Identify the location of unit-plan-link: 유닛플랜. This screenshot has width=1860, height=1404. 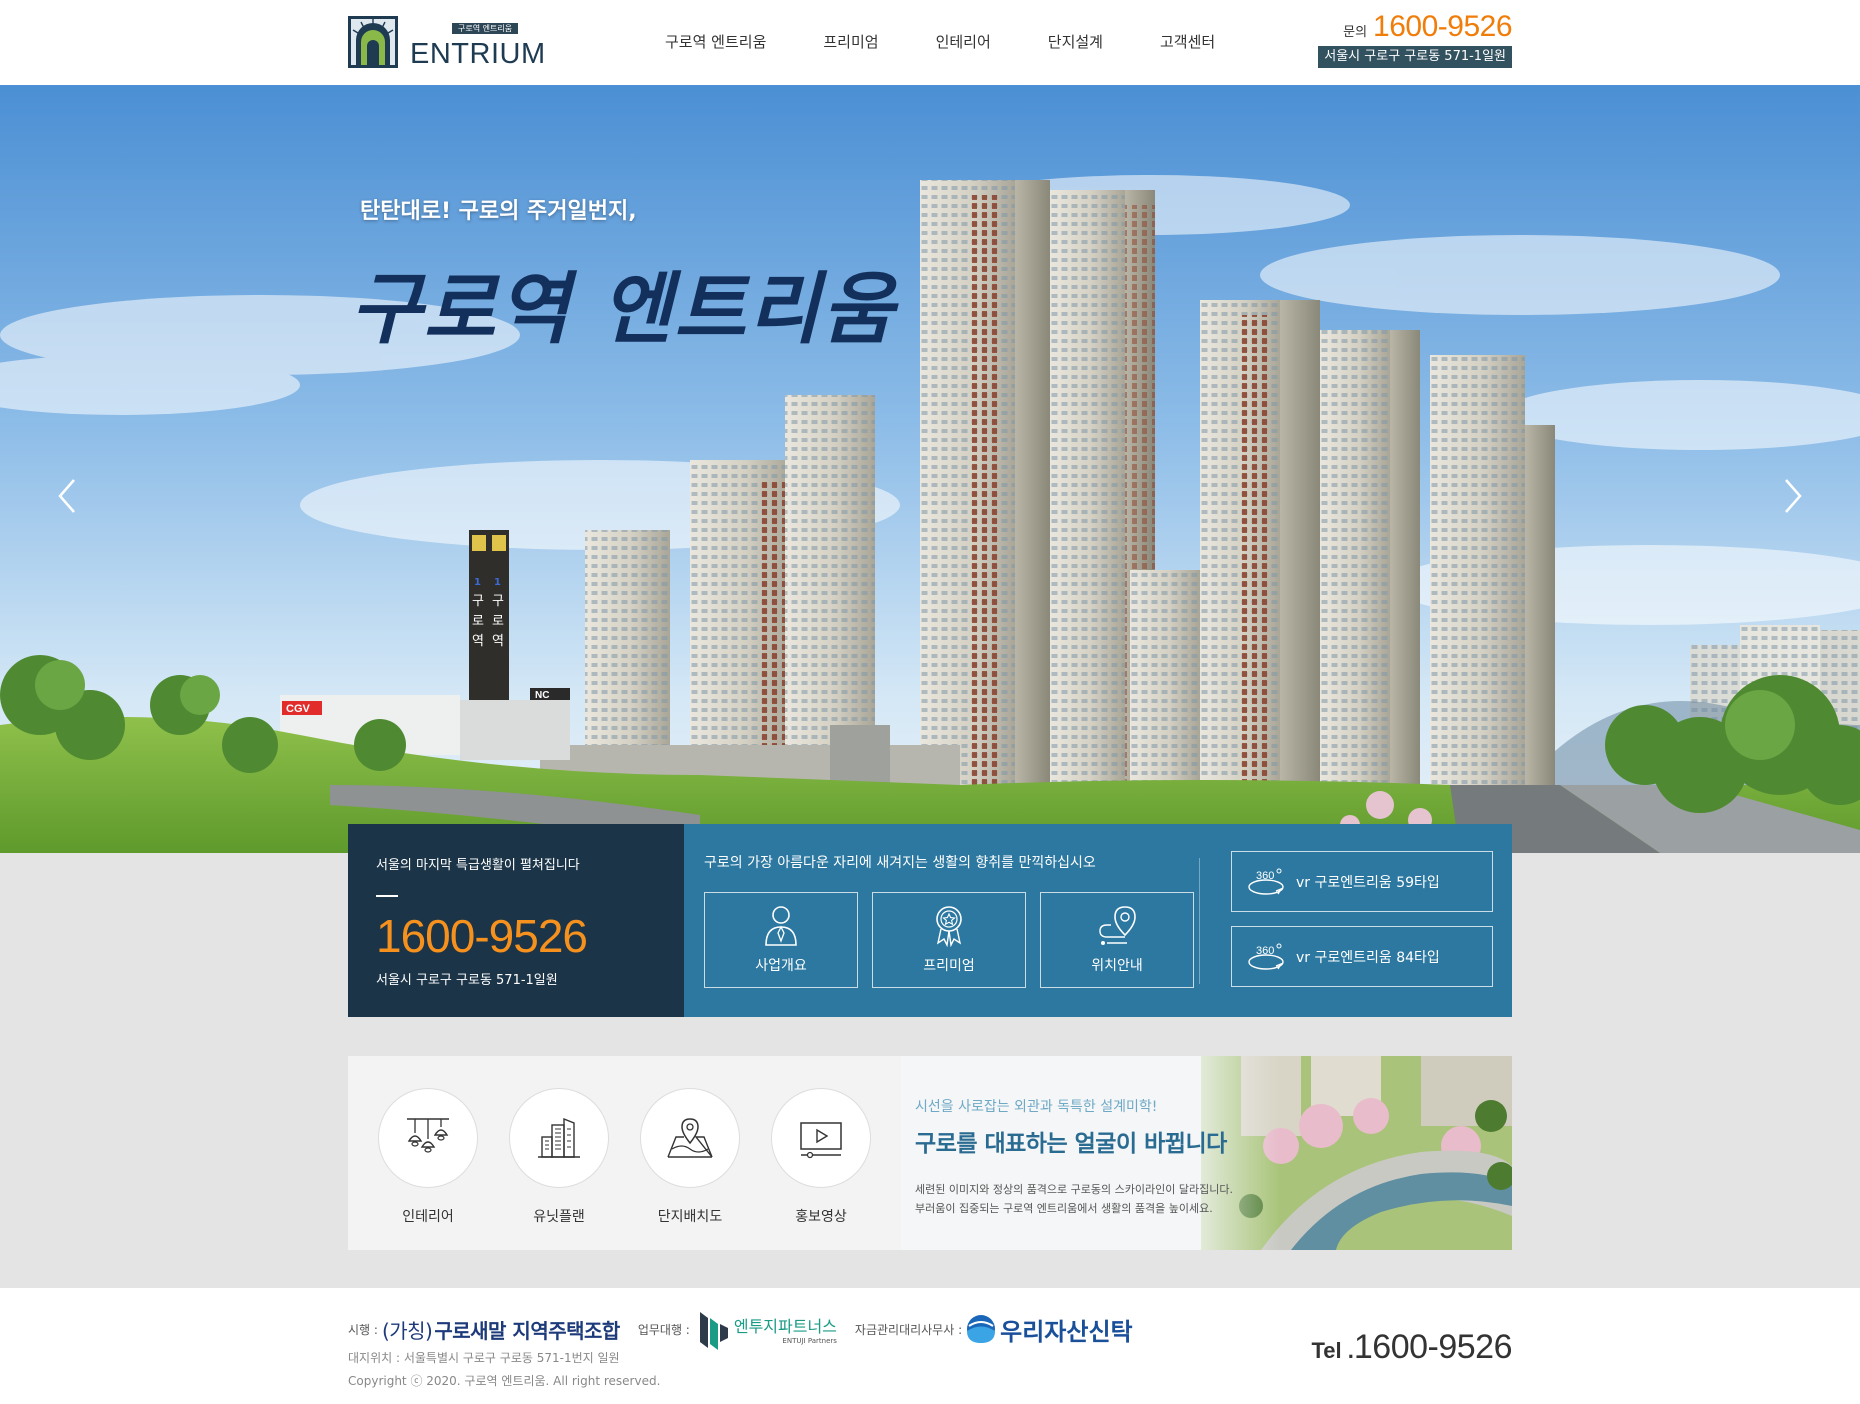
(559, 1169).